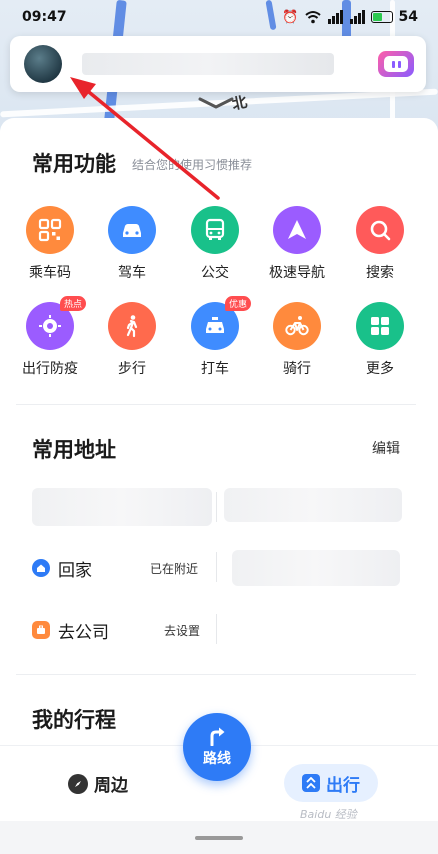  I want to click on company-address-hint: 去设置, so click(182, 630).